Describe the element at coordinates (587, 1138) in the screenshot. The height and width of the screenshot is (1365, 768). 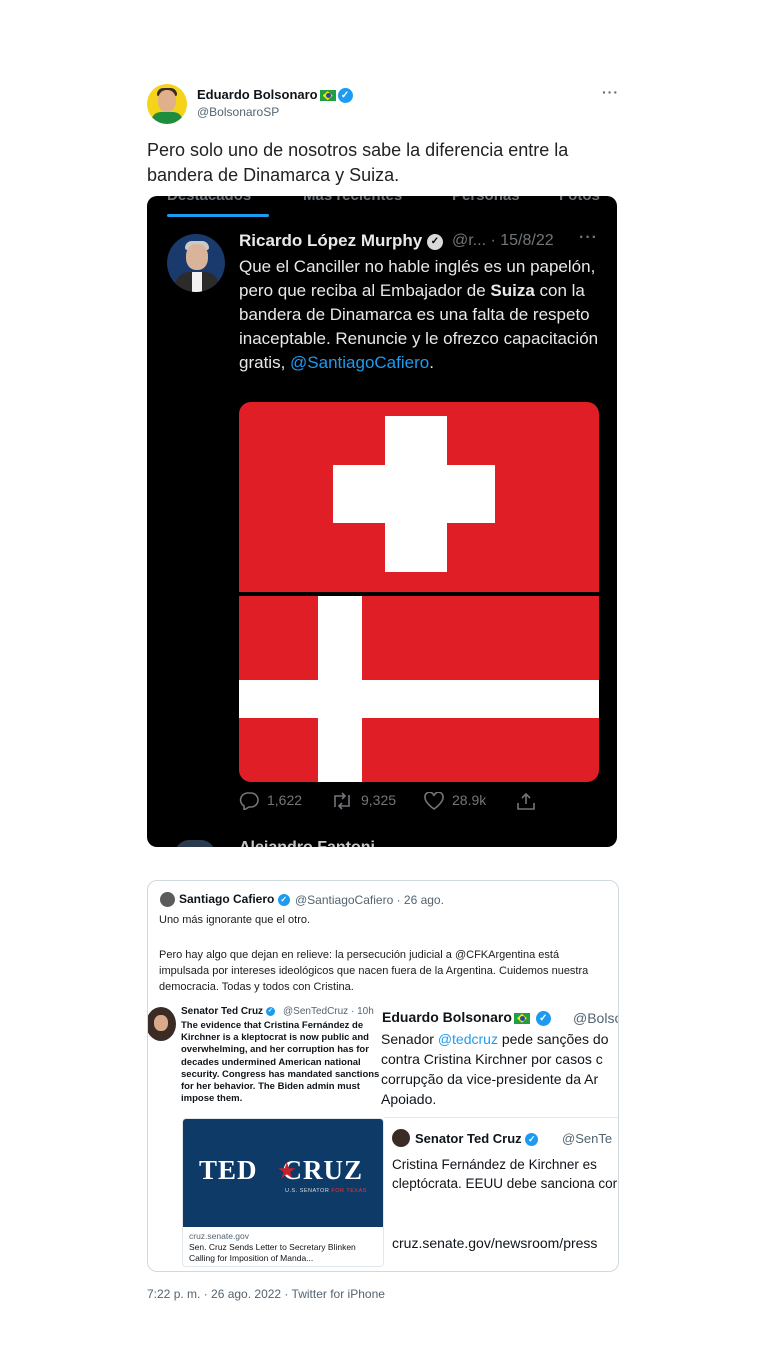
I see `cruz-quote-handle: @SenTe` at that location.